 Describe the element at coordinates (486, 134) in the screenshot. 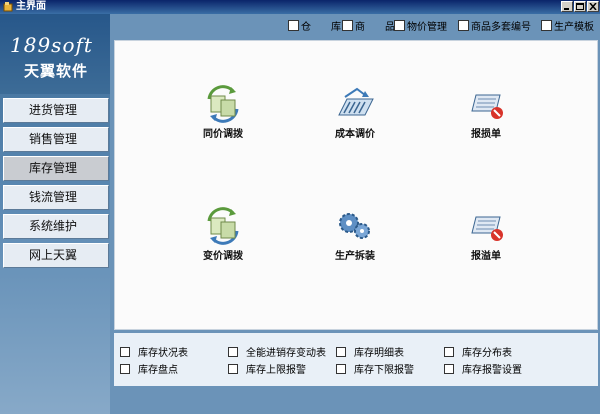

I see `function-label: 报损单` at that location.